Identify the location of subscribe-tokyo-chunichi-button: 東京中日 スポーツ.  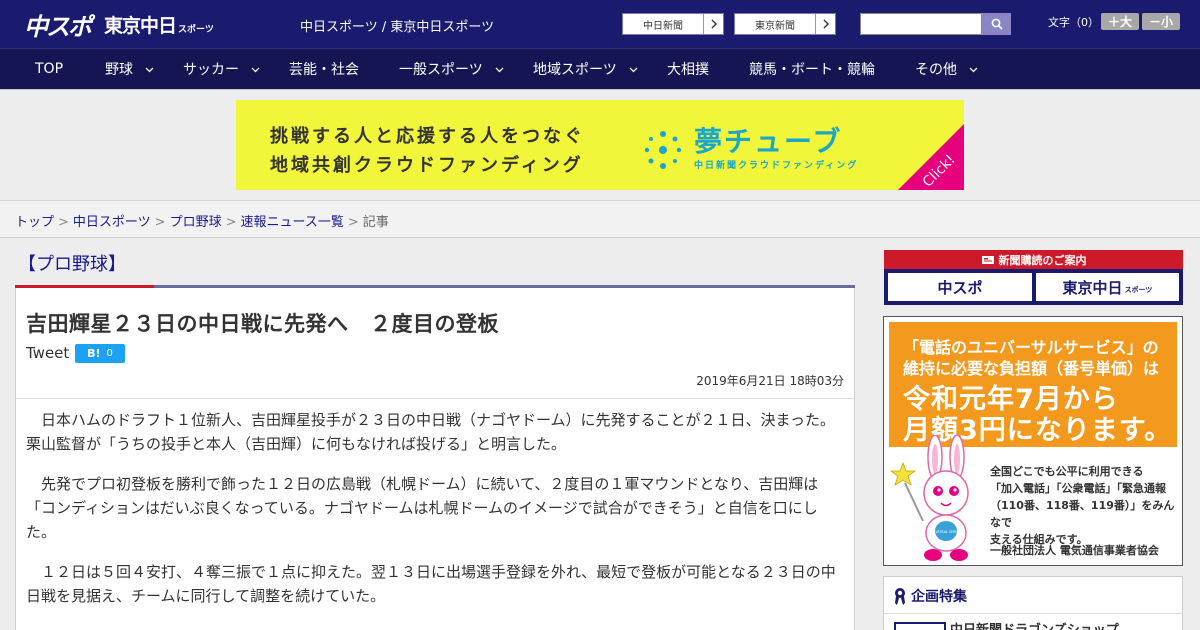
(1107, 287).